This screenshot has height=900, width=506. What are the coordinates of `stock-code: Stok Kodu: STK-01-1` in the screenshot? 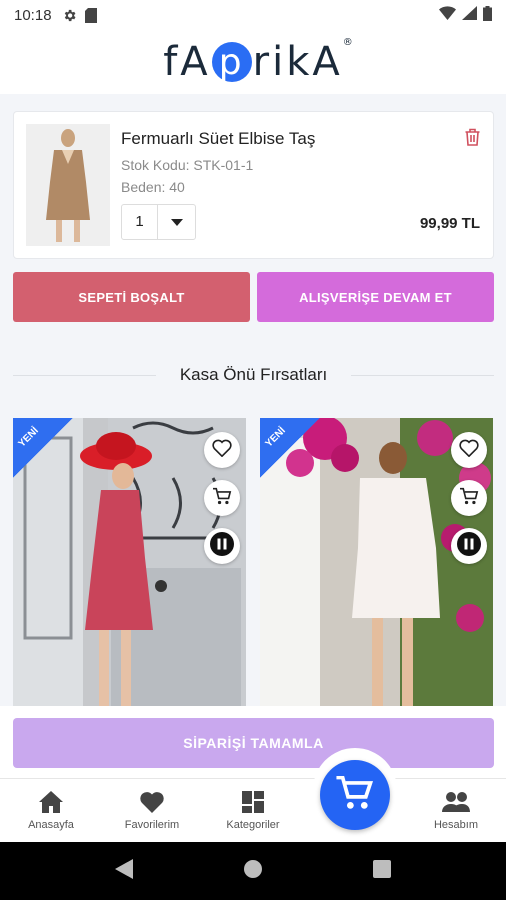 It's located at (187, 165).